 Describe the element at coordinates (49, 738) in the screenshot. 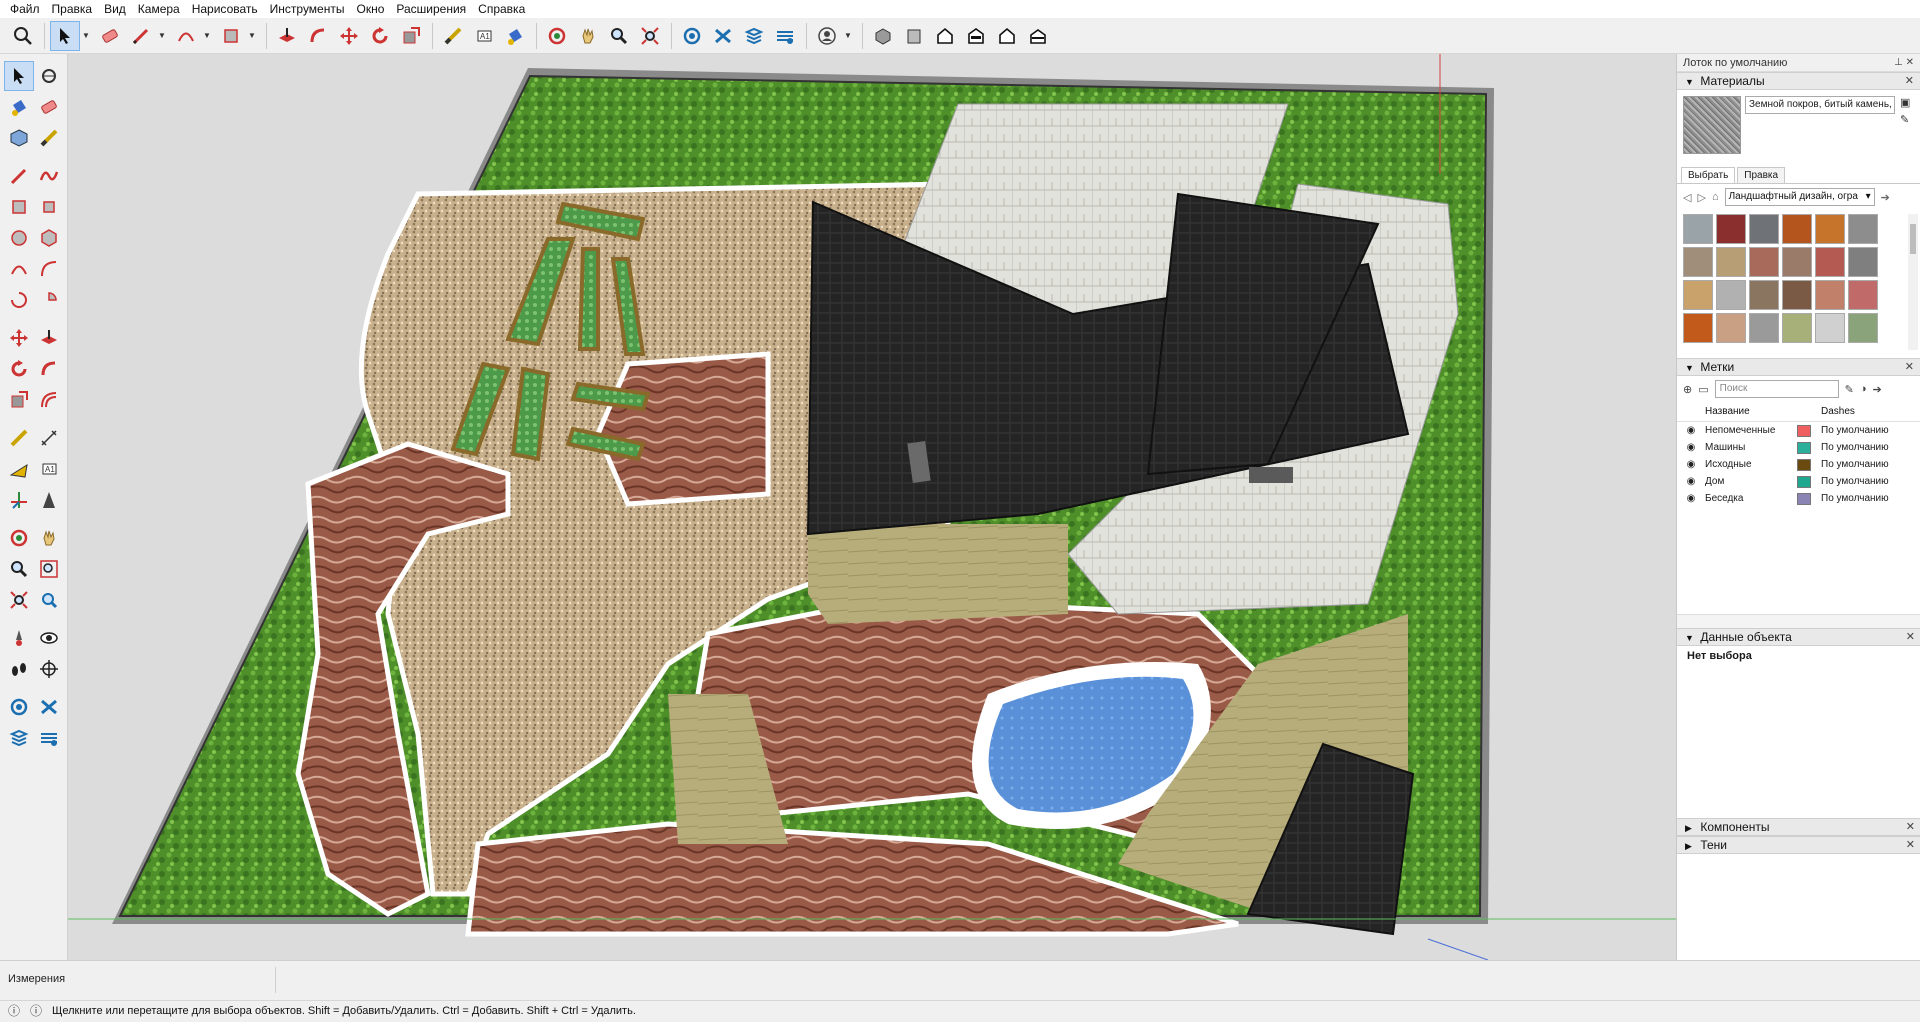

I see `extension-manager-icon` at that location.